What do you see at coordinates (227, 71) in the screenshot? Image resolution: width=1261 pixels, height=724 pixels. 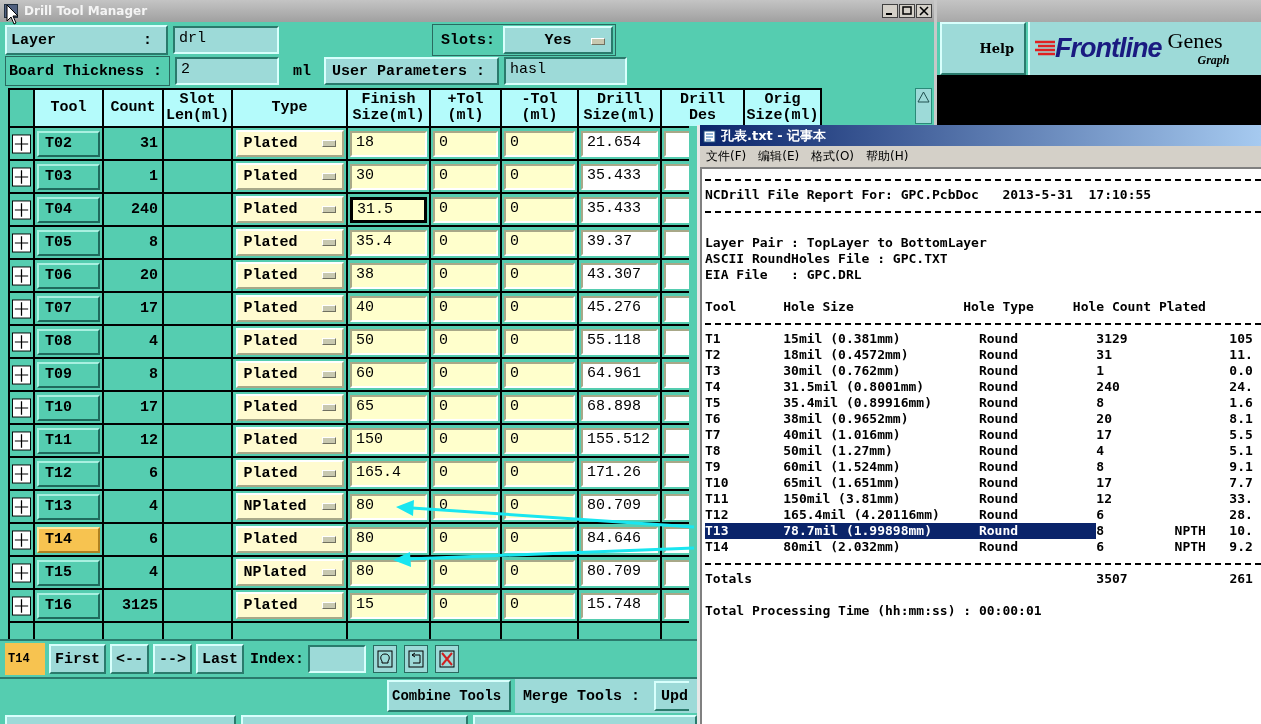 I see `board-thickness-field: 2` at bounding box center [227, 71].